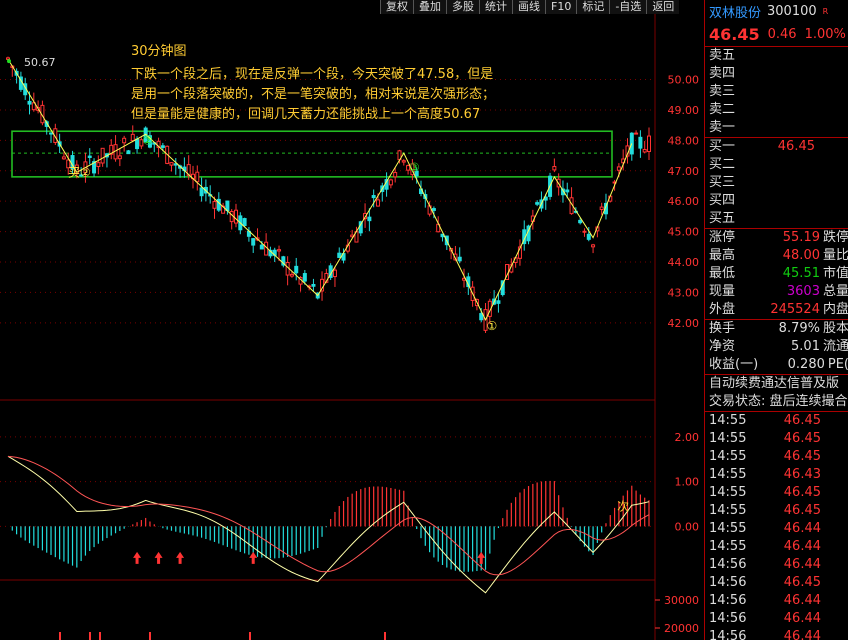 The image size is (848, 640). Describe the element at coordinates (684, 232) in the screenshot. I see `price-tick-label: 45.00` at that location.